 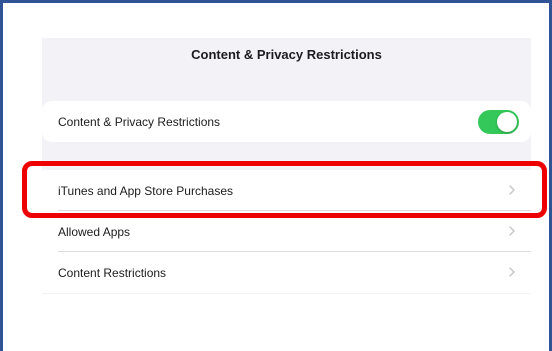 What do you see at coordinates (94, 231) in the screenshot?
I see `list-item-label: Allowed Apps` at bounding box center [94, 231].